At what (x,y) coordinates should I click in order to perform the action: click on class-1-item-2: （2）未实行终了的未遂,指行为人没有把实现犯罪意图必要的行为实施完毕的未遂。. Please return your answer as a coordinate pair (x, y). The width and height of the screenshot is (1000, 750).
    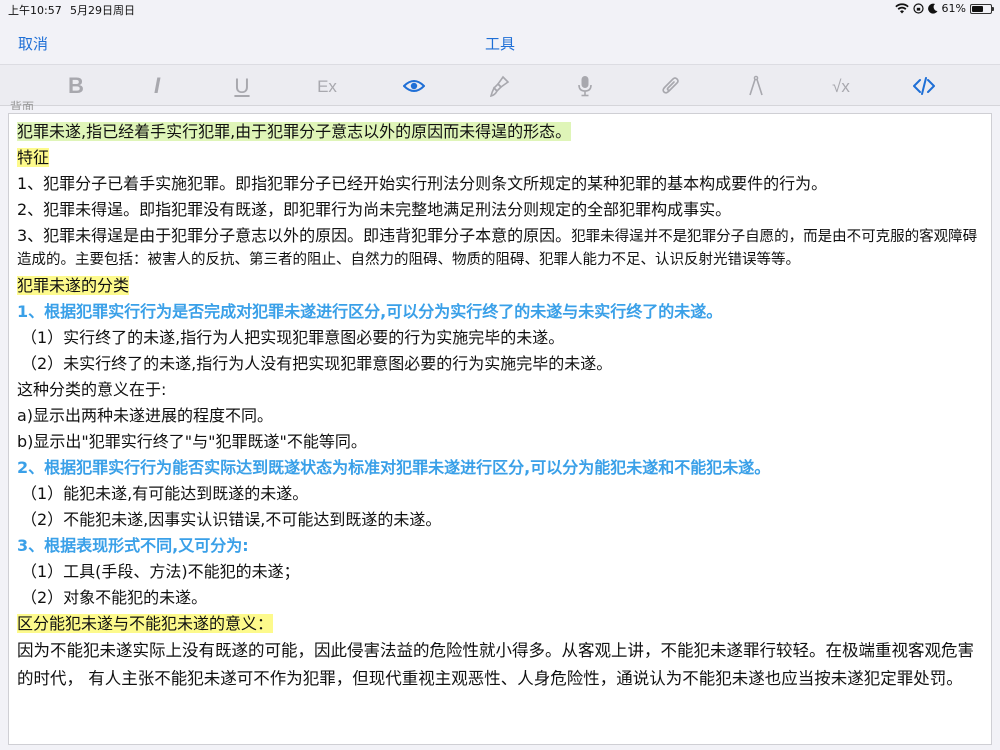
    Looking at the image, I should click on (317, 363).